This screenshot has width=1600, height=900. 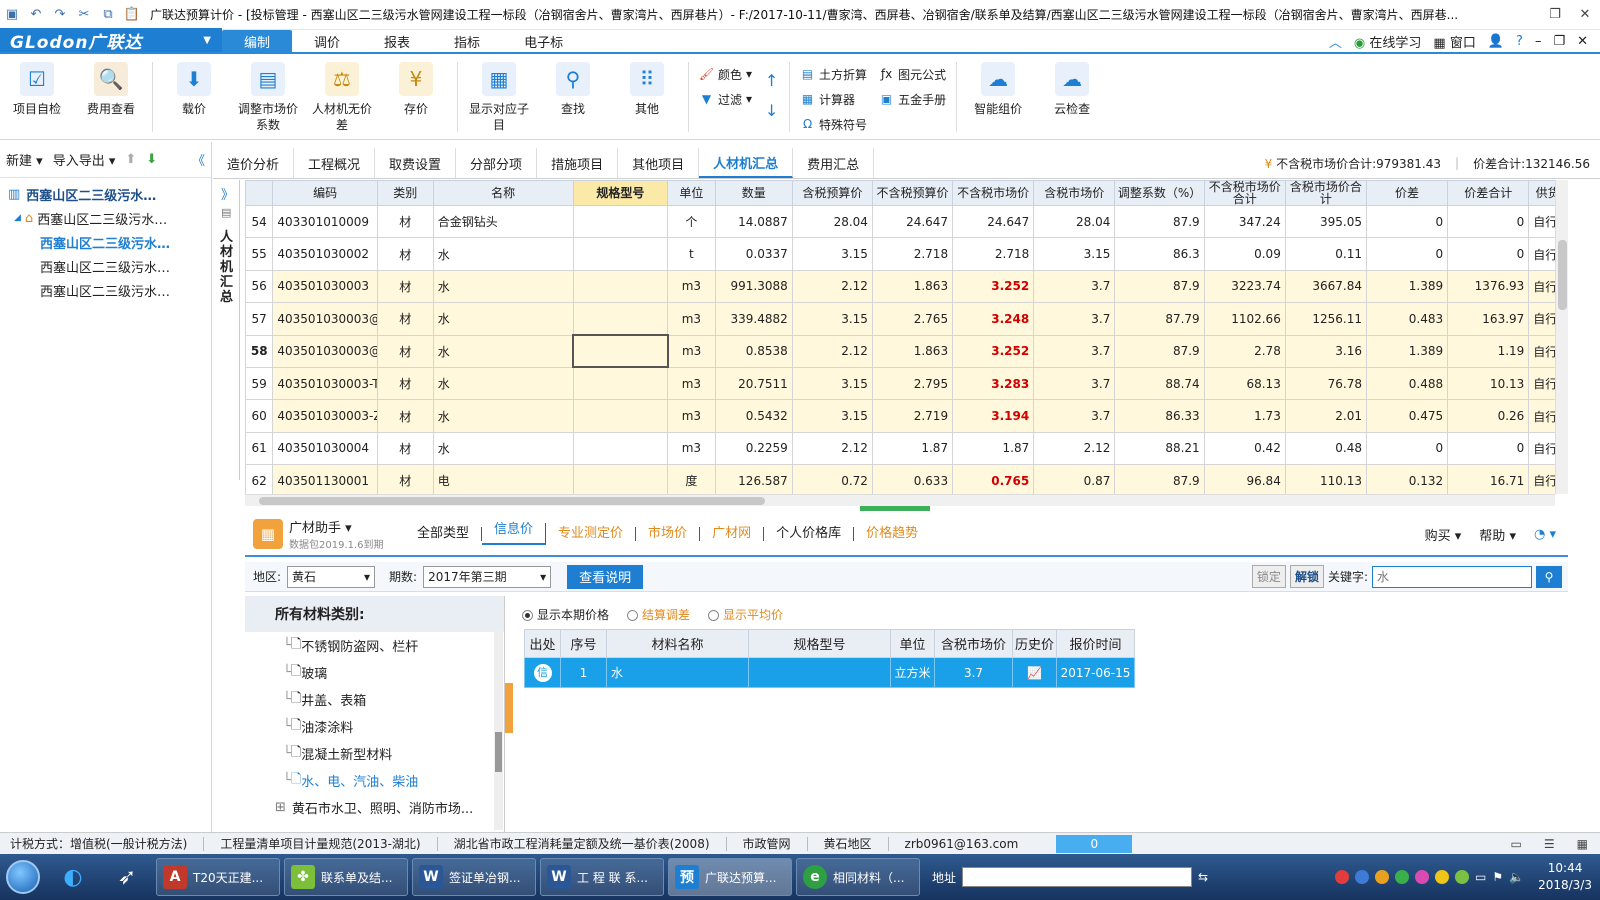 What do you see at coordinates (753, 416) in the screenshot?
I see `qty-cell: 0.5432` at bounding box center [753, 416].